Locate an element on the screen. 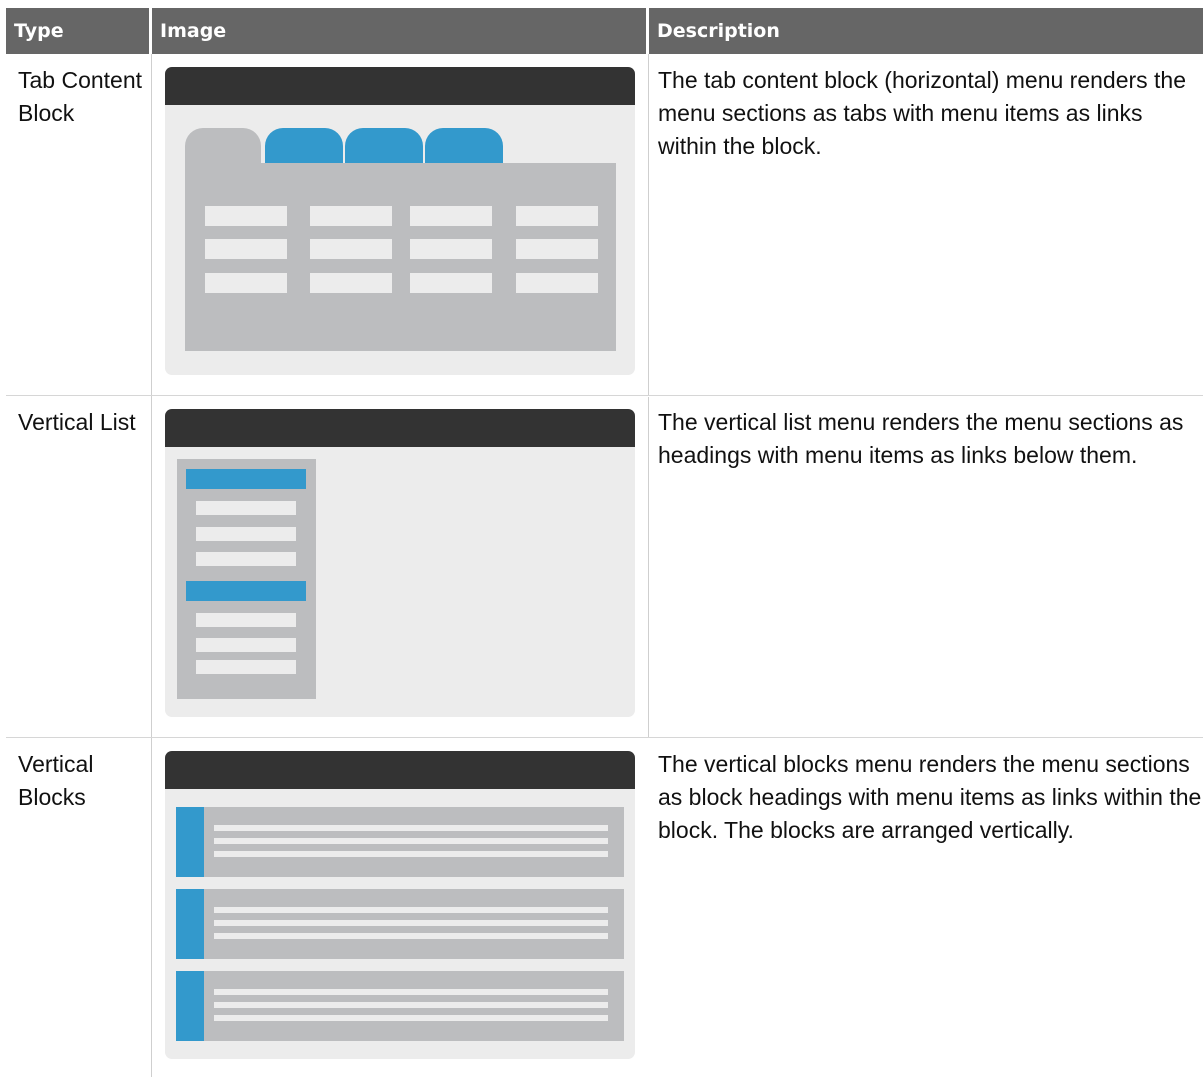  vertical-list-diagram is located at coordinates (400, 563).